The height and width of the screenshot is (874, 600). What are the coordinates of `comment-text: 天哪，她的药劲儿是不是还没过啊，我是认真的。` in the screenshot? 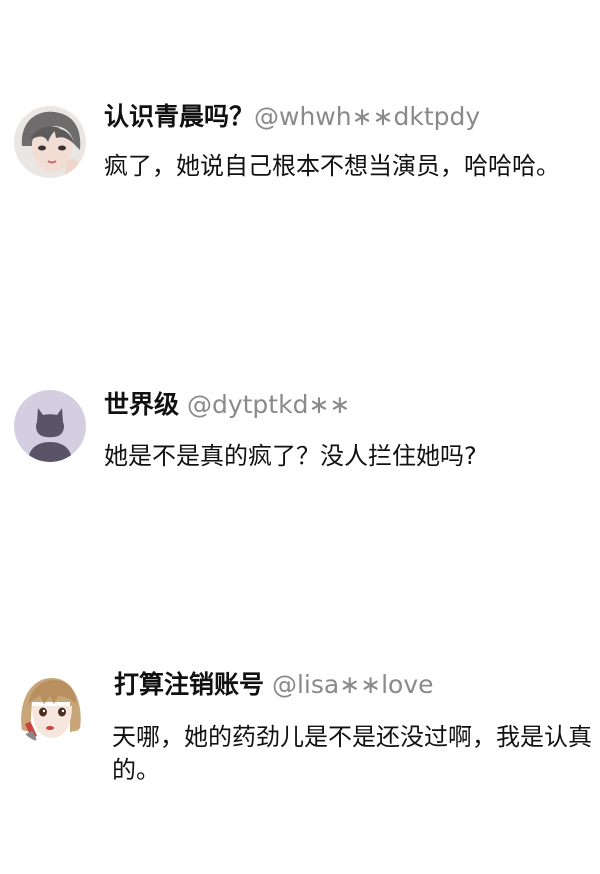 It's located at (352, 753).